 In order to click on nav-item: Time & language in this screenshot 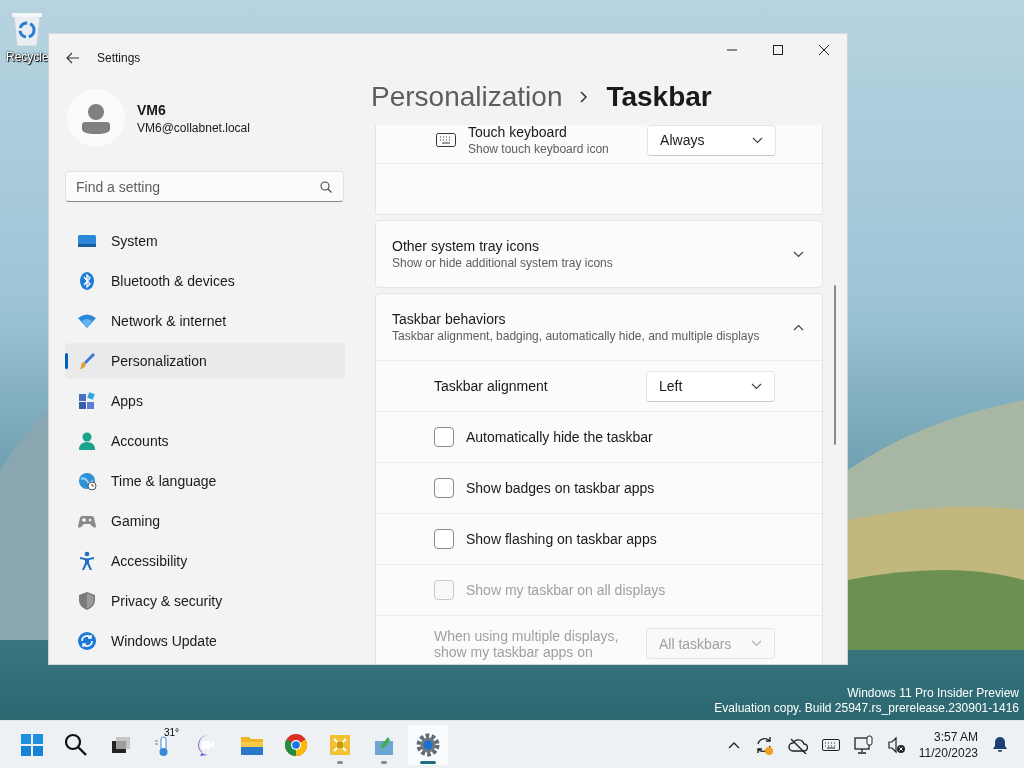, I will do `click(205, 481)`.